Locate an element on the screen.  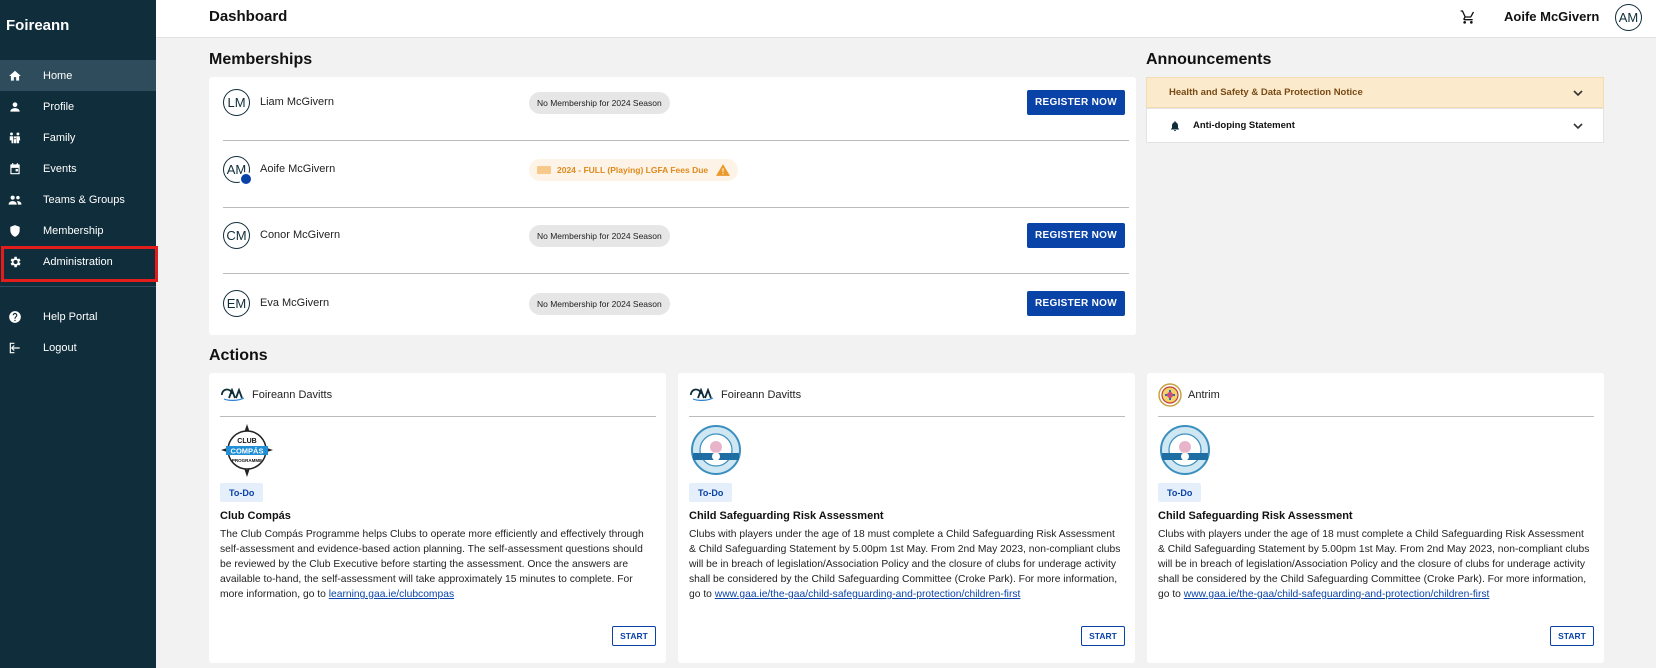
sidebar-item-label: Logout is located at coordinates (60, 347).